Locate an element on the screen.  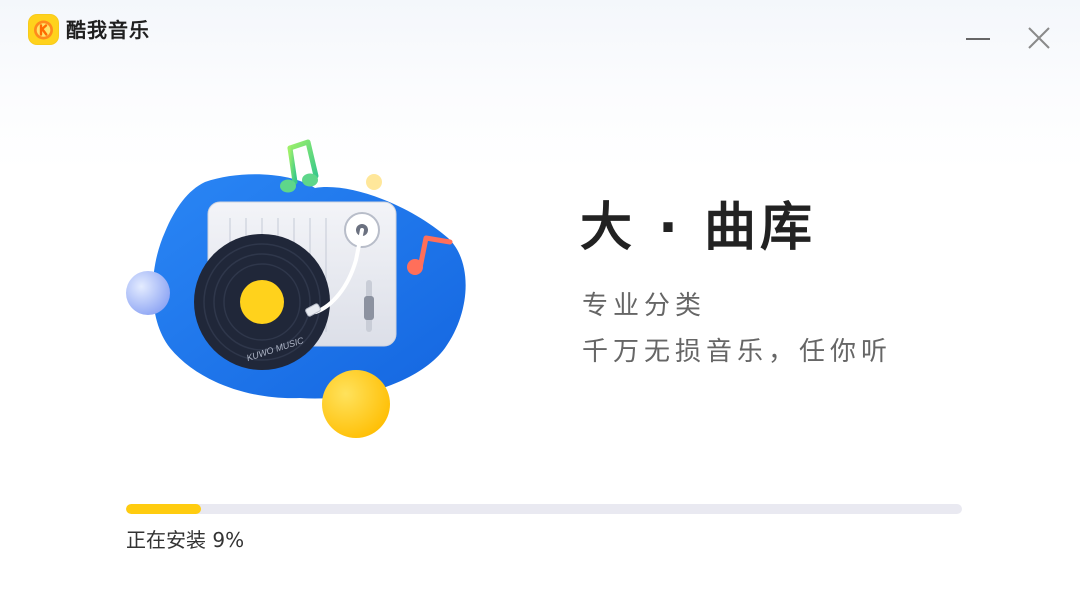
close-button is located at coordinates (1039, 37).